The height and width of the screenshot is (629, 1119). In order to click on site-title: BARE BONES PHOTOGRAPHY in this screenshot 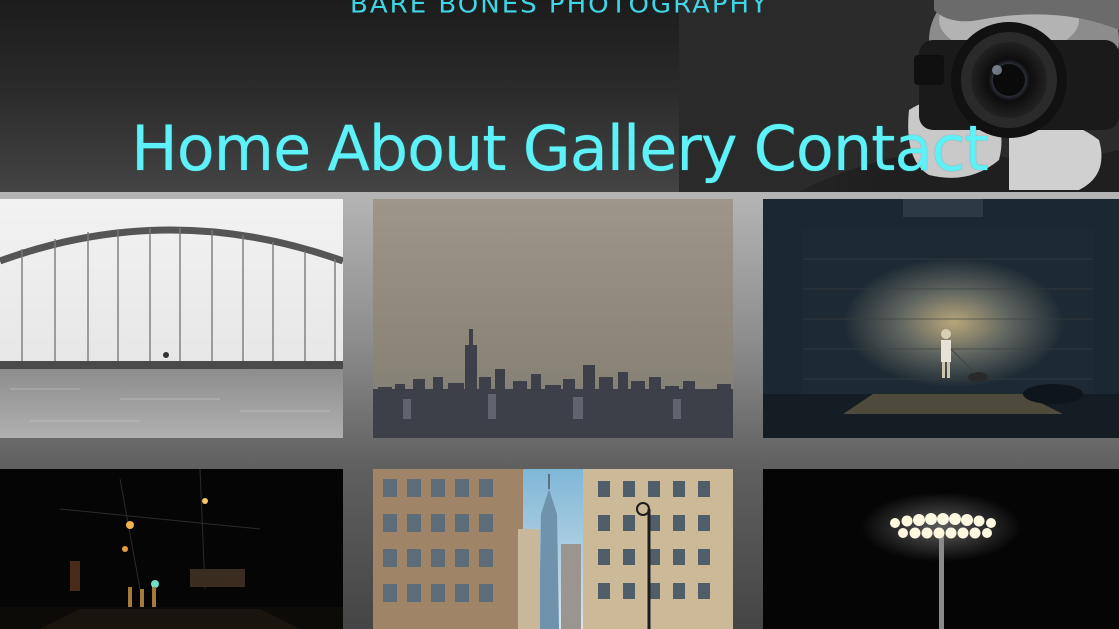, I will do `click(559, 10)`.